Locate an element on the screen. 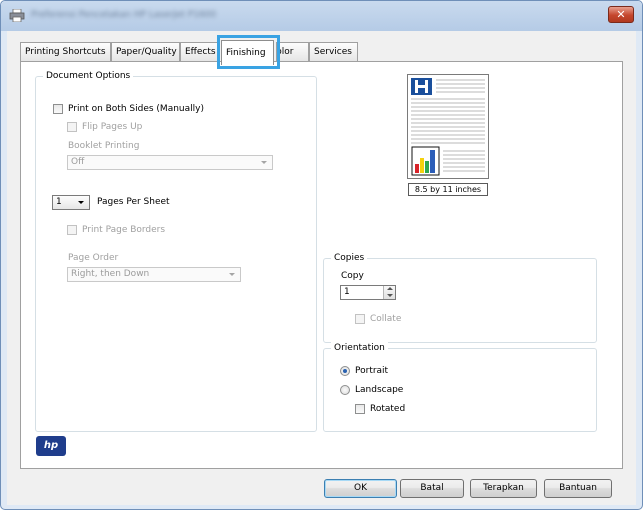 This screenshot has width=643, height=510. page-order-select: Right, then Down is located at coordinates (154, 274).